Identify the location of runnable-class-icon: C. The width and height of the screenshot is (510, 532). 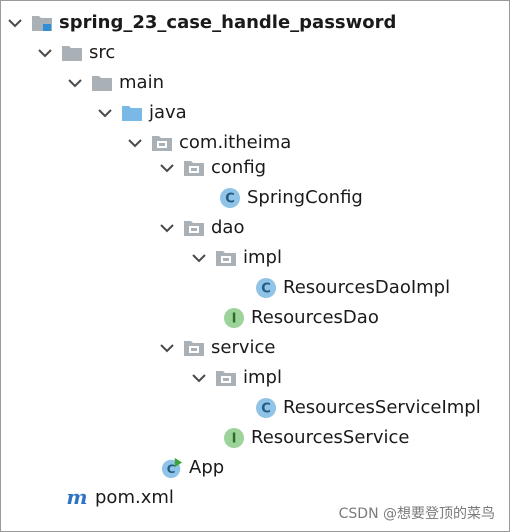
(172, 468).